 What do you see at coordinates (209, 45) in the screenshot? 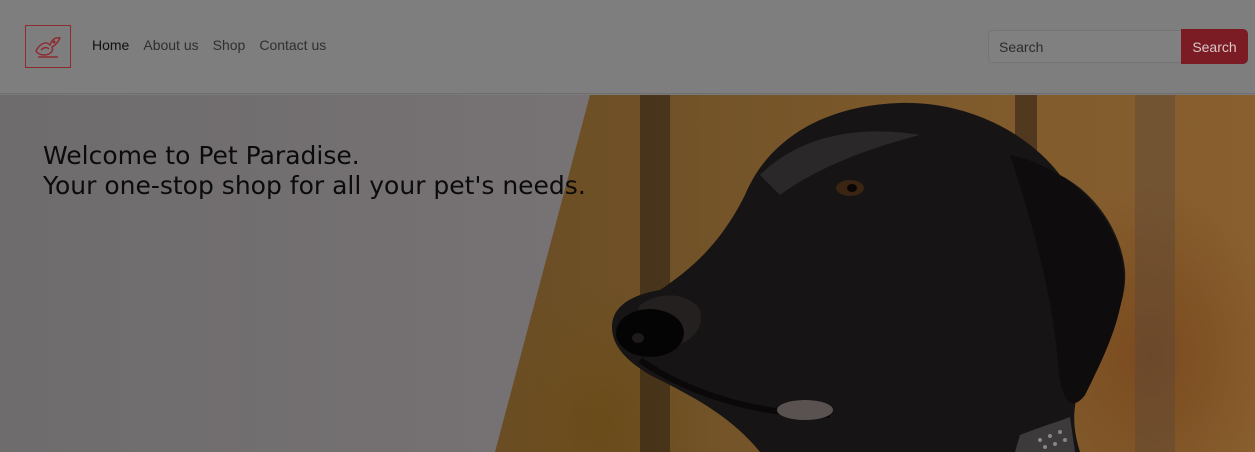
I see `main-nav: Home About us Shop Contact us` at bounding box center [209, 45].